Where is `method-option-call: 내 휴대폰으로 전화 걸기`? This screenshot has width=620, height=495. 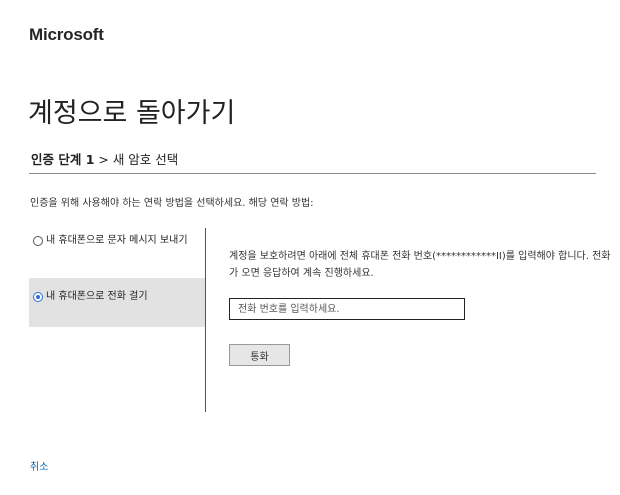 method-option-call: 내 휴대폰으로 전화 걸기 is located at coordinates (117, 302).